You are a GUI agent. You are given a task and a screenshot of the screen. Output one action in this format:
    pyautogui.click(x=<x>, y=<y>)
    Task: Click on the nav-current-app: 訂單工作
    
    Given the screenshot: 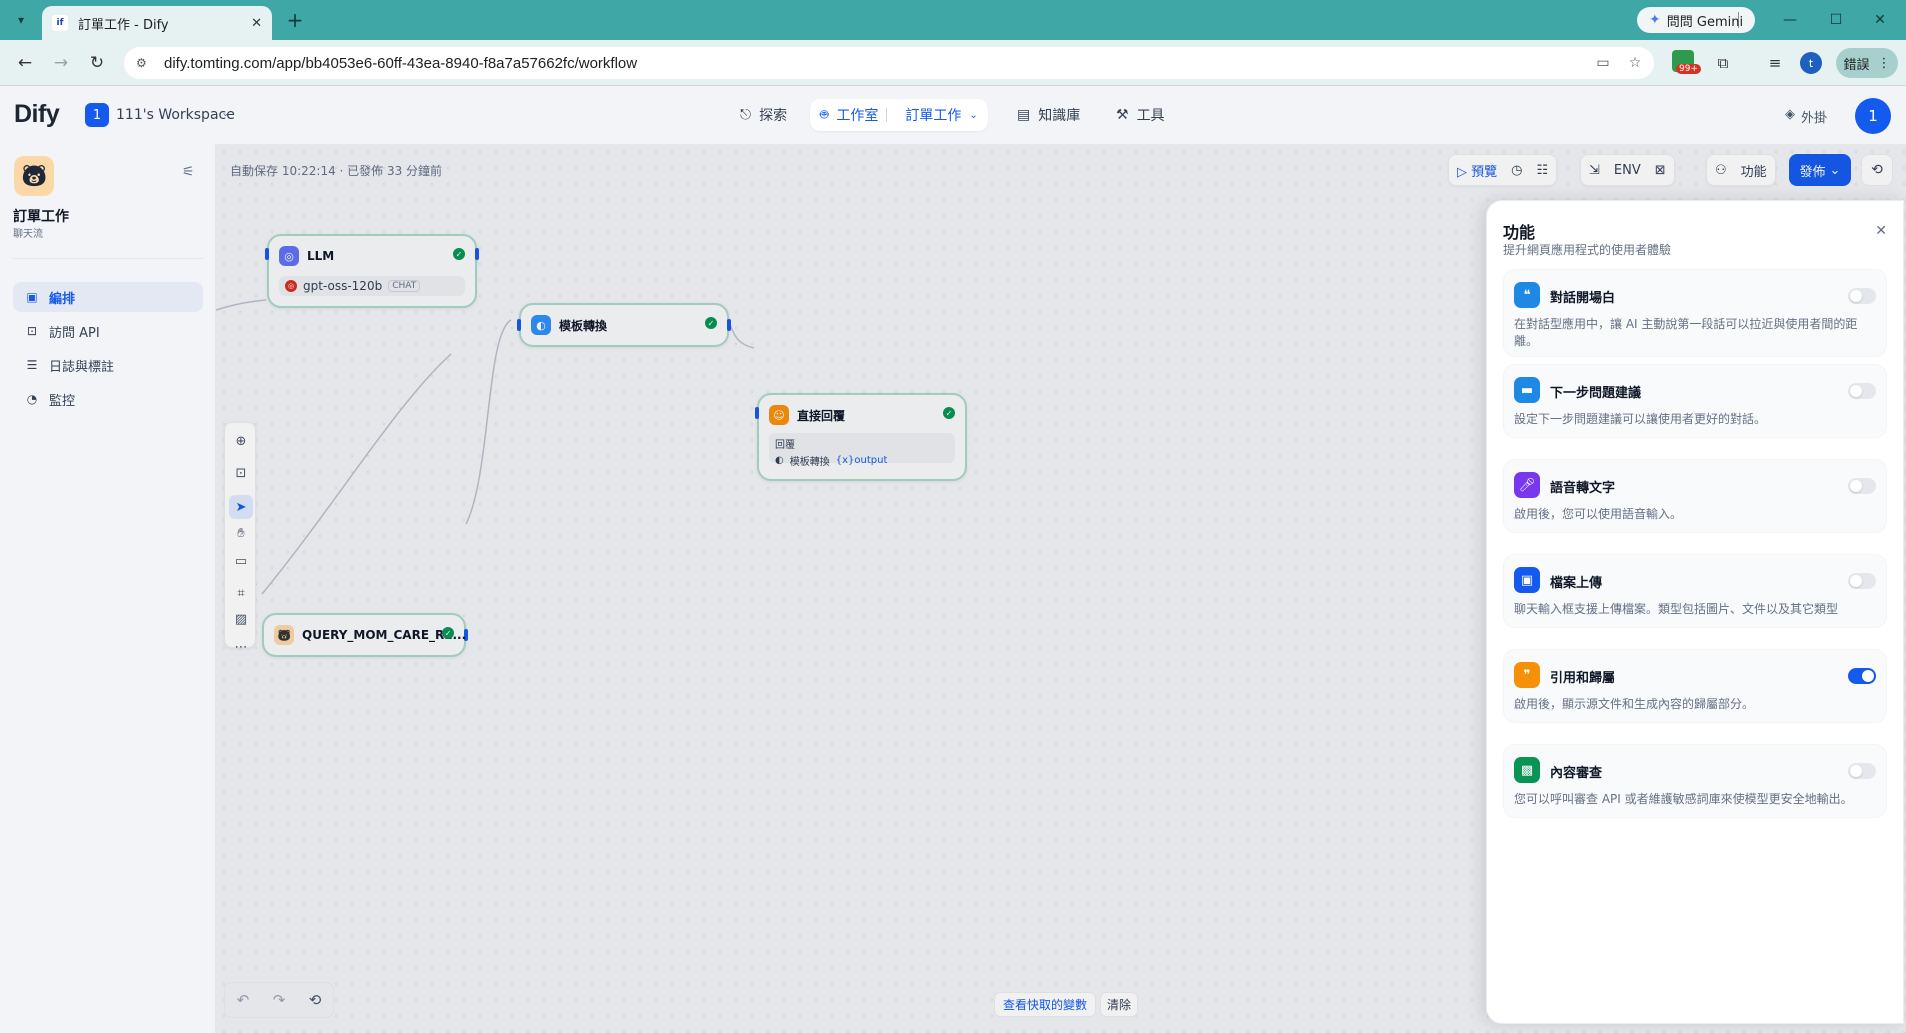 What is the action you would take?
    pyautogui.click(x=933, y=115)
    